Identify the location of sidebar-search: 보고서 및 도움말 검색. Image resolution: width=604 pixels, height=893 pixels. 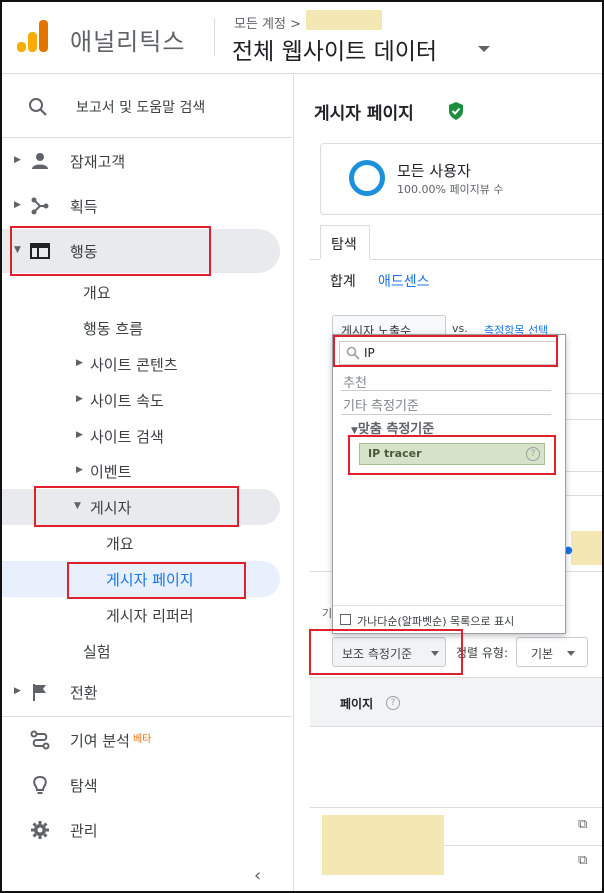
(147, 108).